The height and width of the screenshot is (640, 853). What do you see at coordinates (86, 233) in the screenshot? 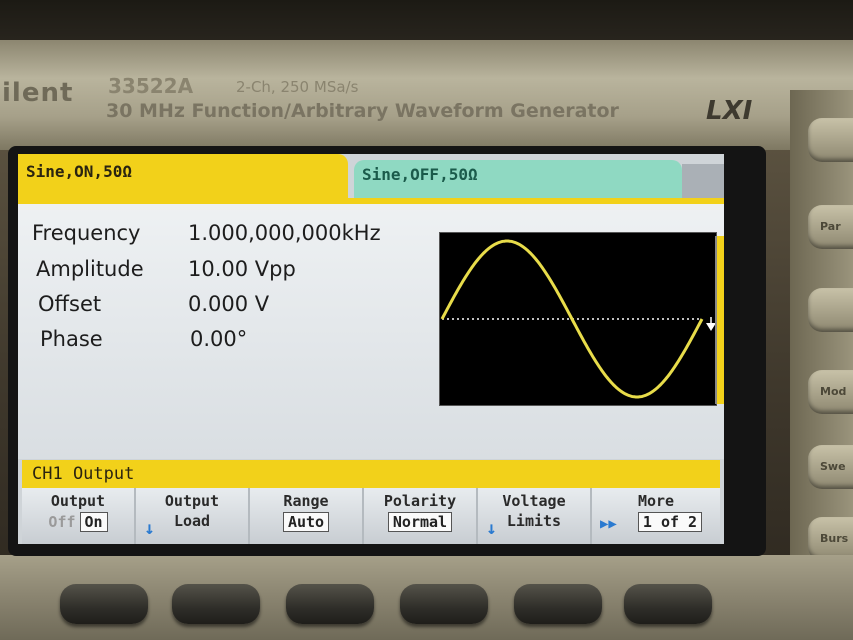
I see `frequency-label: Frequency` at bounding box center [86, 233].